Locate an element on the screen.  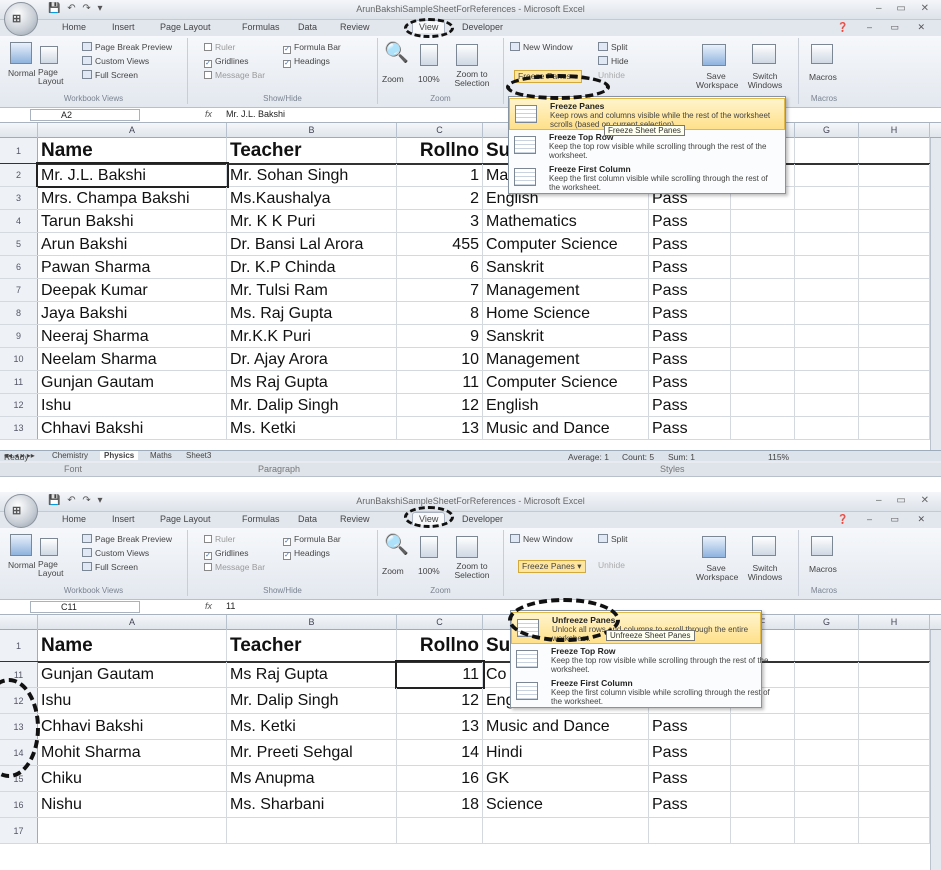
cell: GK is located at coordinates (566, 778).